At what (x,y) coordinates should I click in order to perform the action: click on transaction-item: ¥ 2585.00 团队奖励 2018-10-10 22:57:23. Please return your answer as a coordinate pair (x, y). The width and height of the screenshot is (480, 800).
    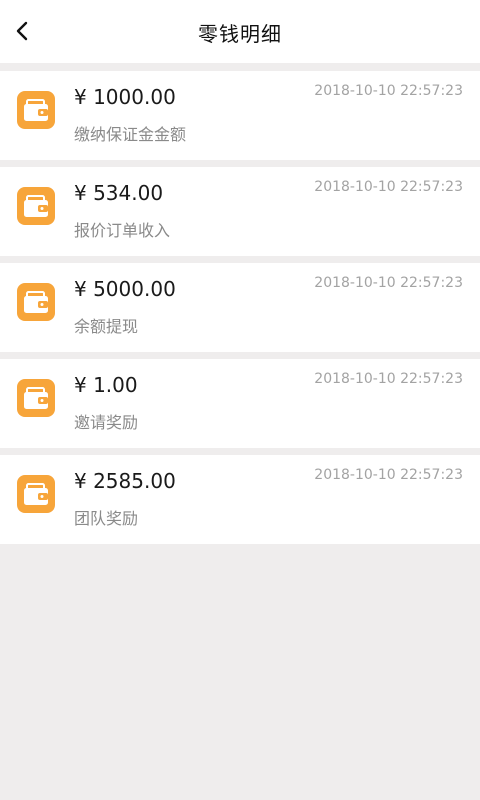
    Looking at the image, I should click on (240, 499).